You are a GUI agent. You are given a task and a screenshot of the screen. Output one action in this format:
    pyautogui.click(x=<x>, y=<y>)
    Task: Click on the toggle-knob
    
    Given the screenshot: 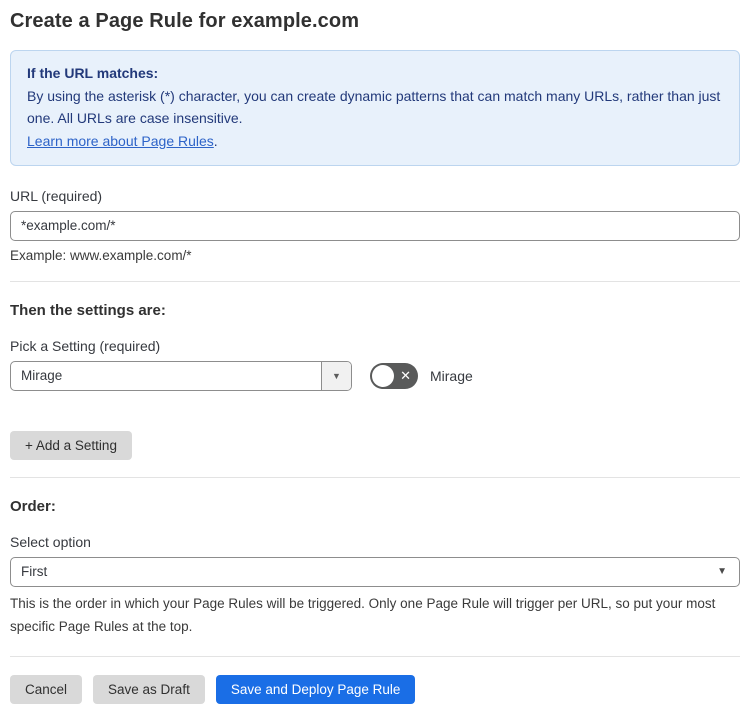 What is the action you would take?
    pyautogui.click(x=383, y=375)
    